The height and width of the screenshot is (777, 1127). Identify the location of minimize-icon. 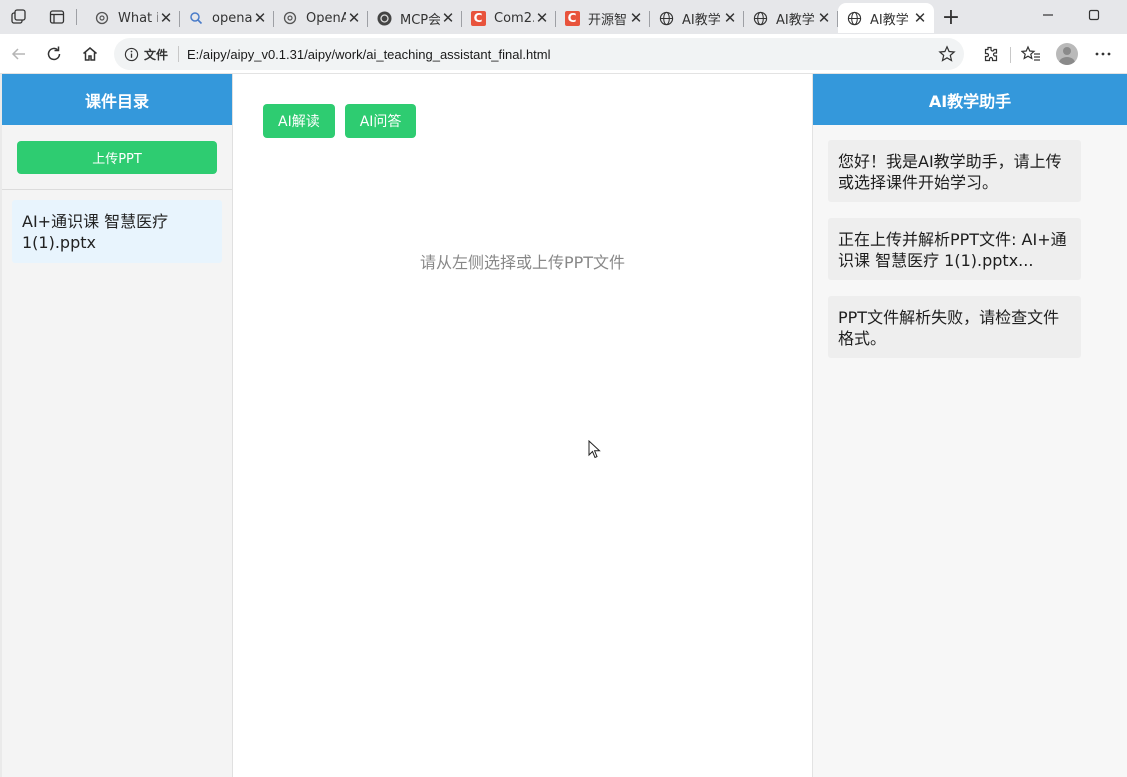
(1048, 15).